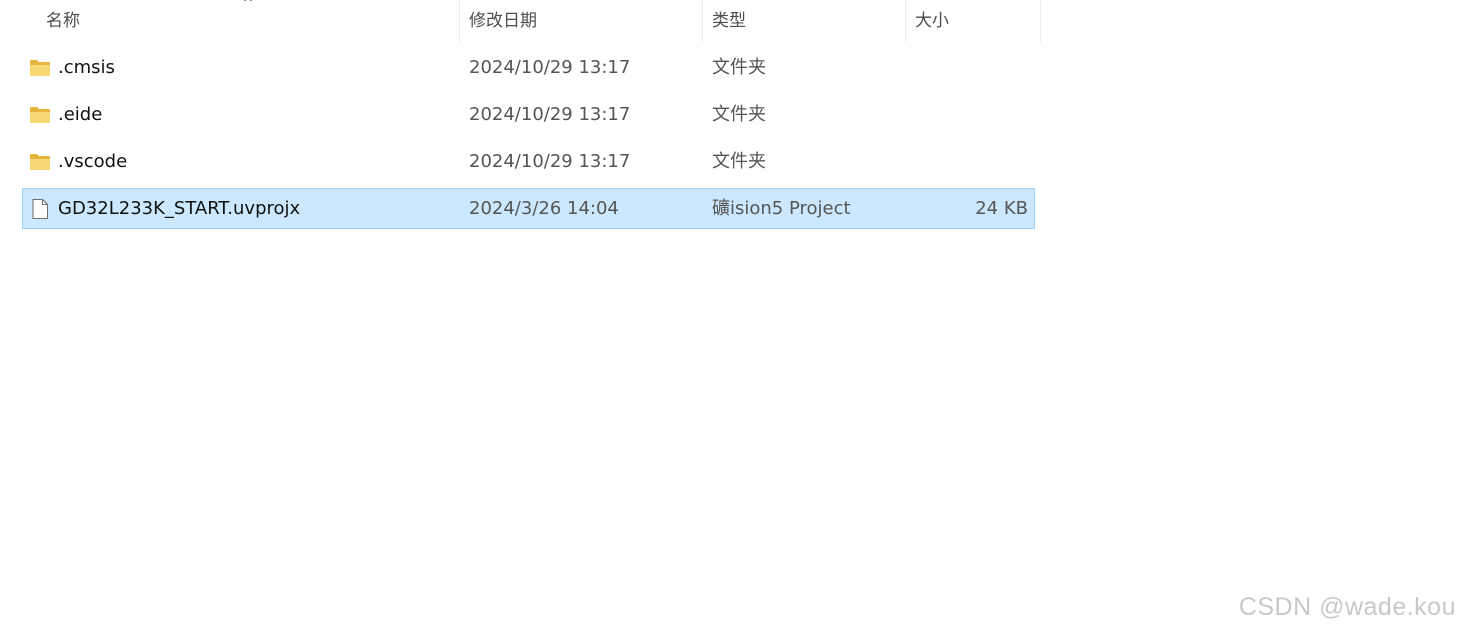 The height and width of the screenshot is (631, 1461). What do you see at coordinates (179, 208) in the screenshot?
I see `file-name: GD32L233K_START.uvprojx` at bounding box center [179, 208].